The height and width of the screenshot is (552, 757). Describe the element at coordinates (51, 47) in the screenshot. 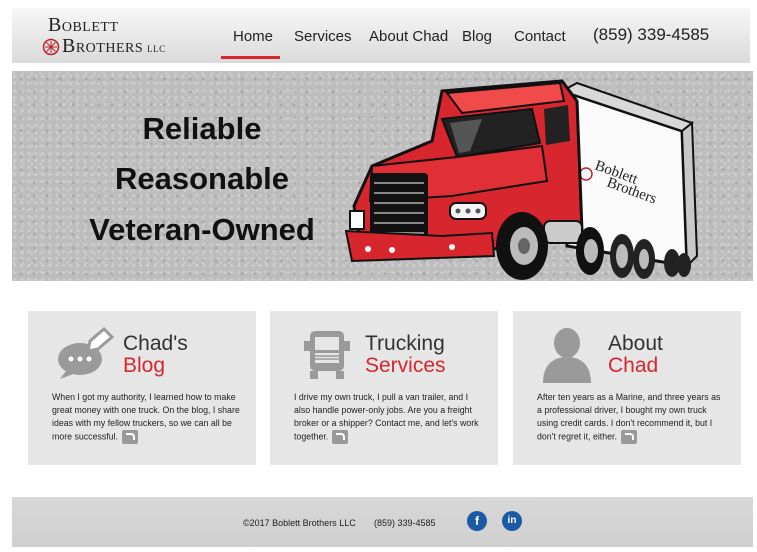

I see `logo-emblem-icon` at that location.